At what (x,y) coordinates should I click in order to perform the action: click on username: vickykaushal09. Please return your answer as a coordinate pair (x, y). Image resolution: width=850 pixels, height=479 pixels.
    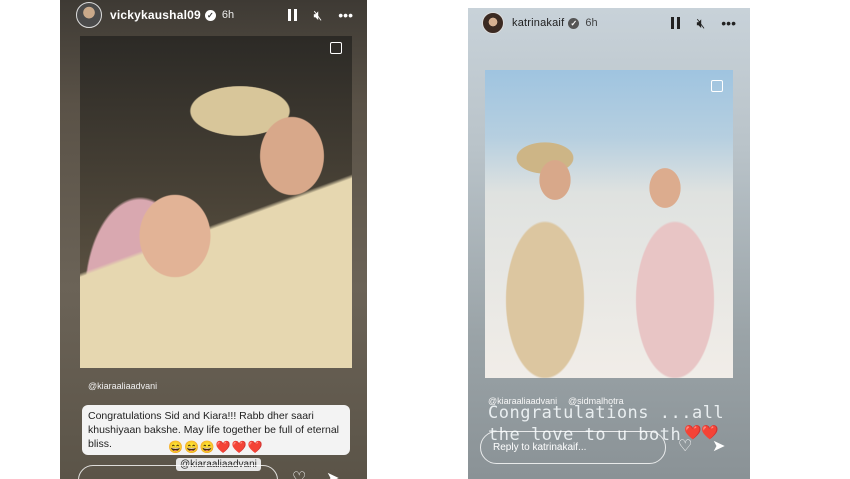
    Looking at the image, I should click on (155, 15).